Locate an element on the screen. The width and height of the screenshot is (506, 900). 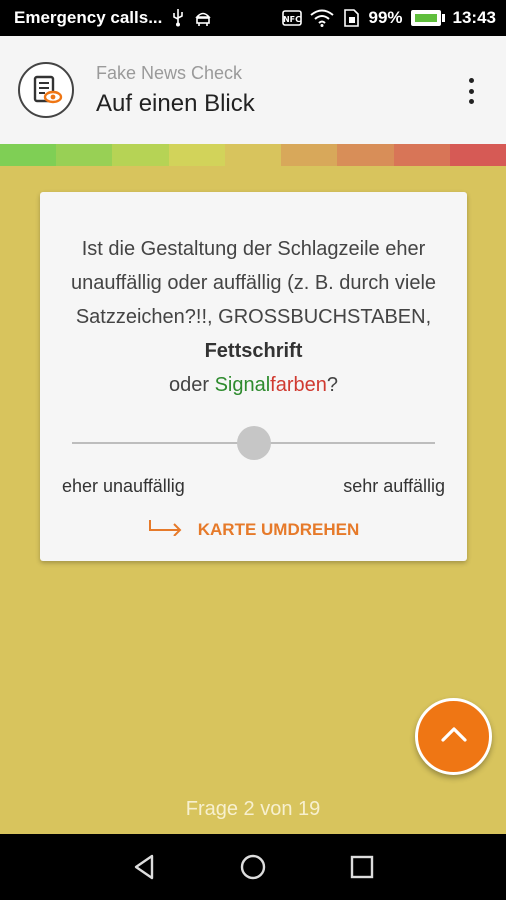
rating-slider is located at coordinates (253, 443).